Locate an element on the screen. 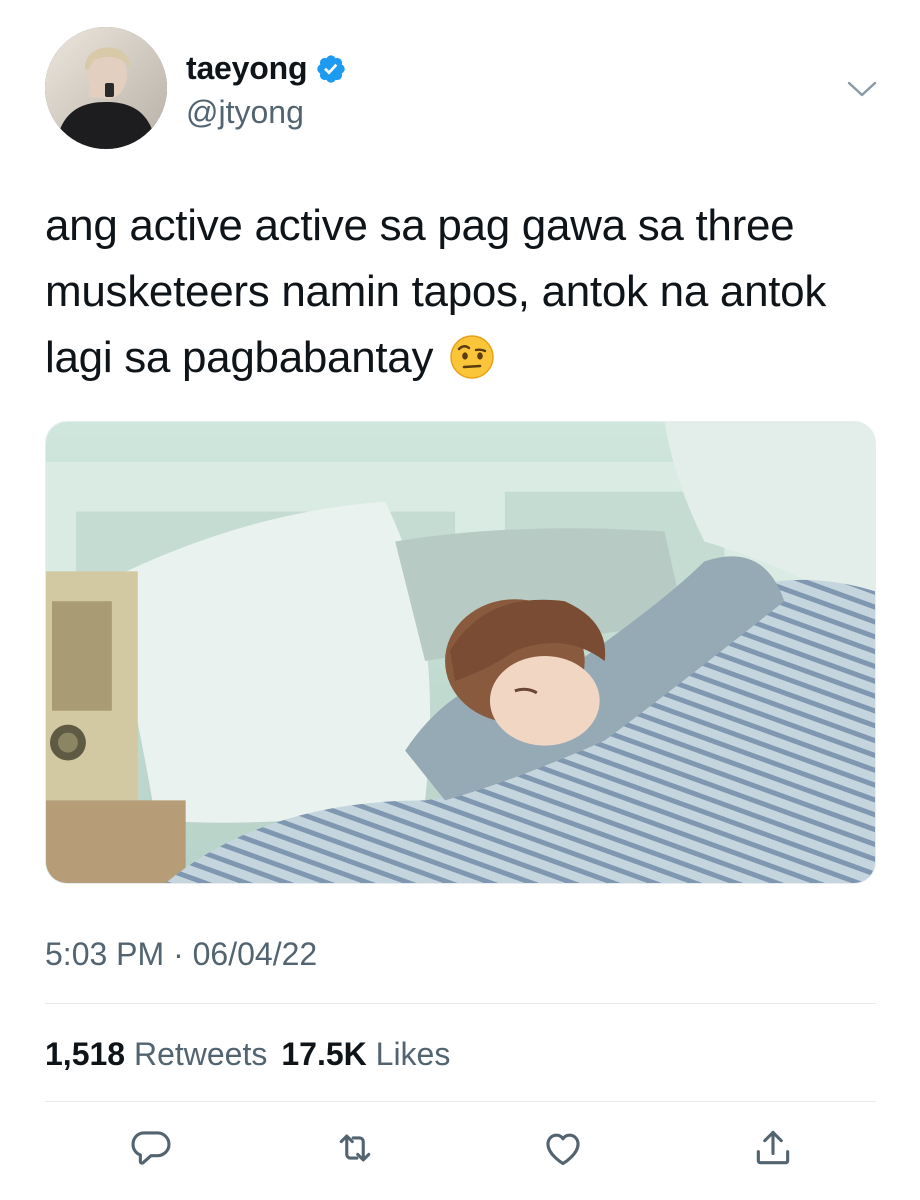 The height and width of the screenshot is (1200, 920). likes-stat: 17.5K Likes is located at coordinates (365, 1054).